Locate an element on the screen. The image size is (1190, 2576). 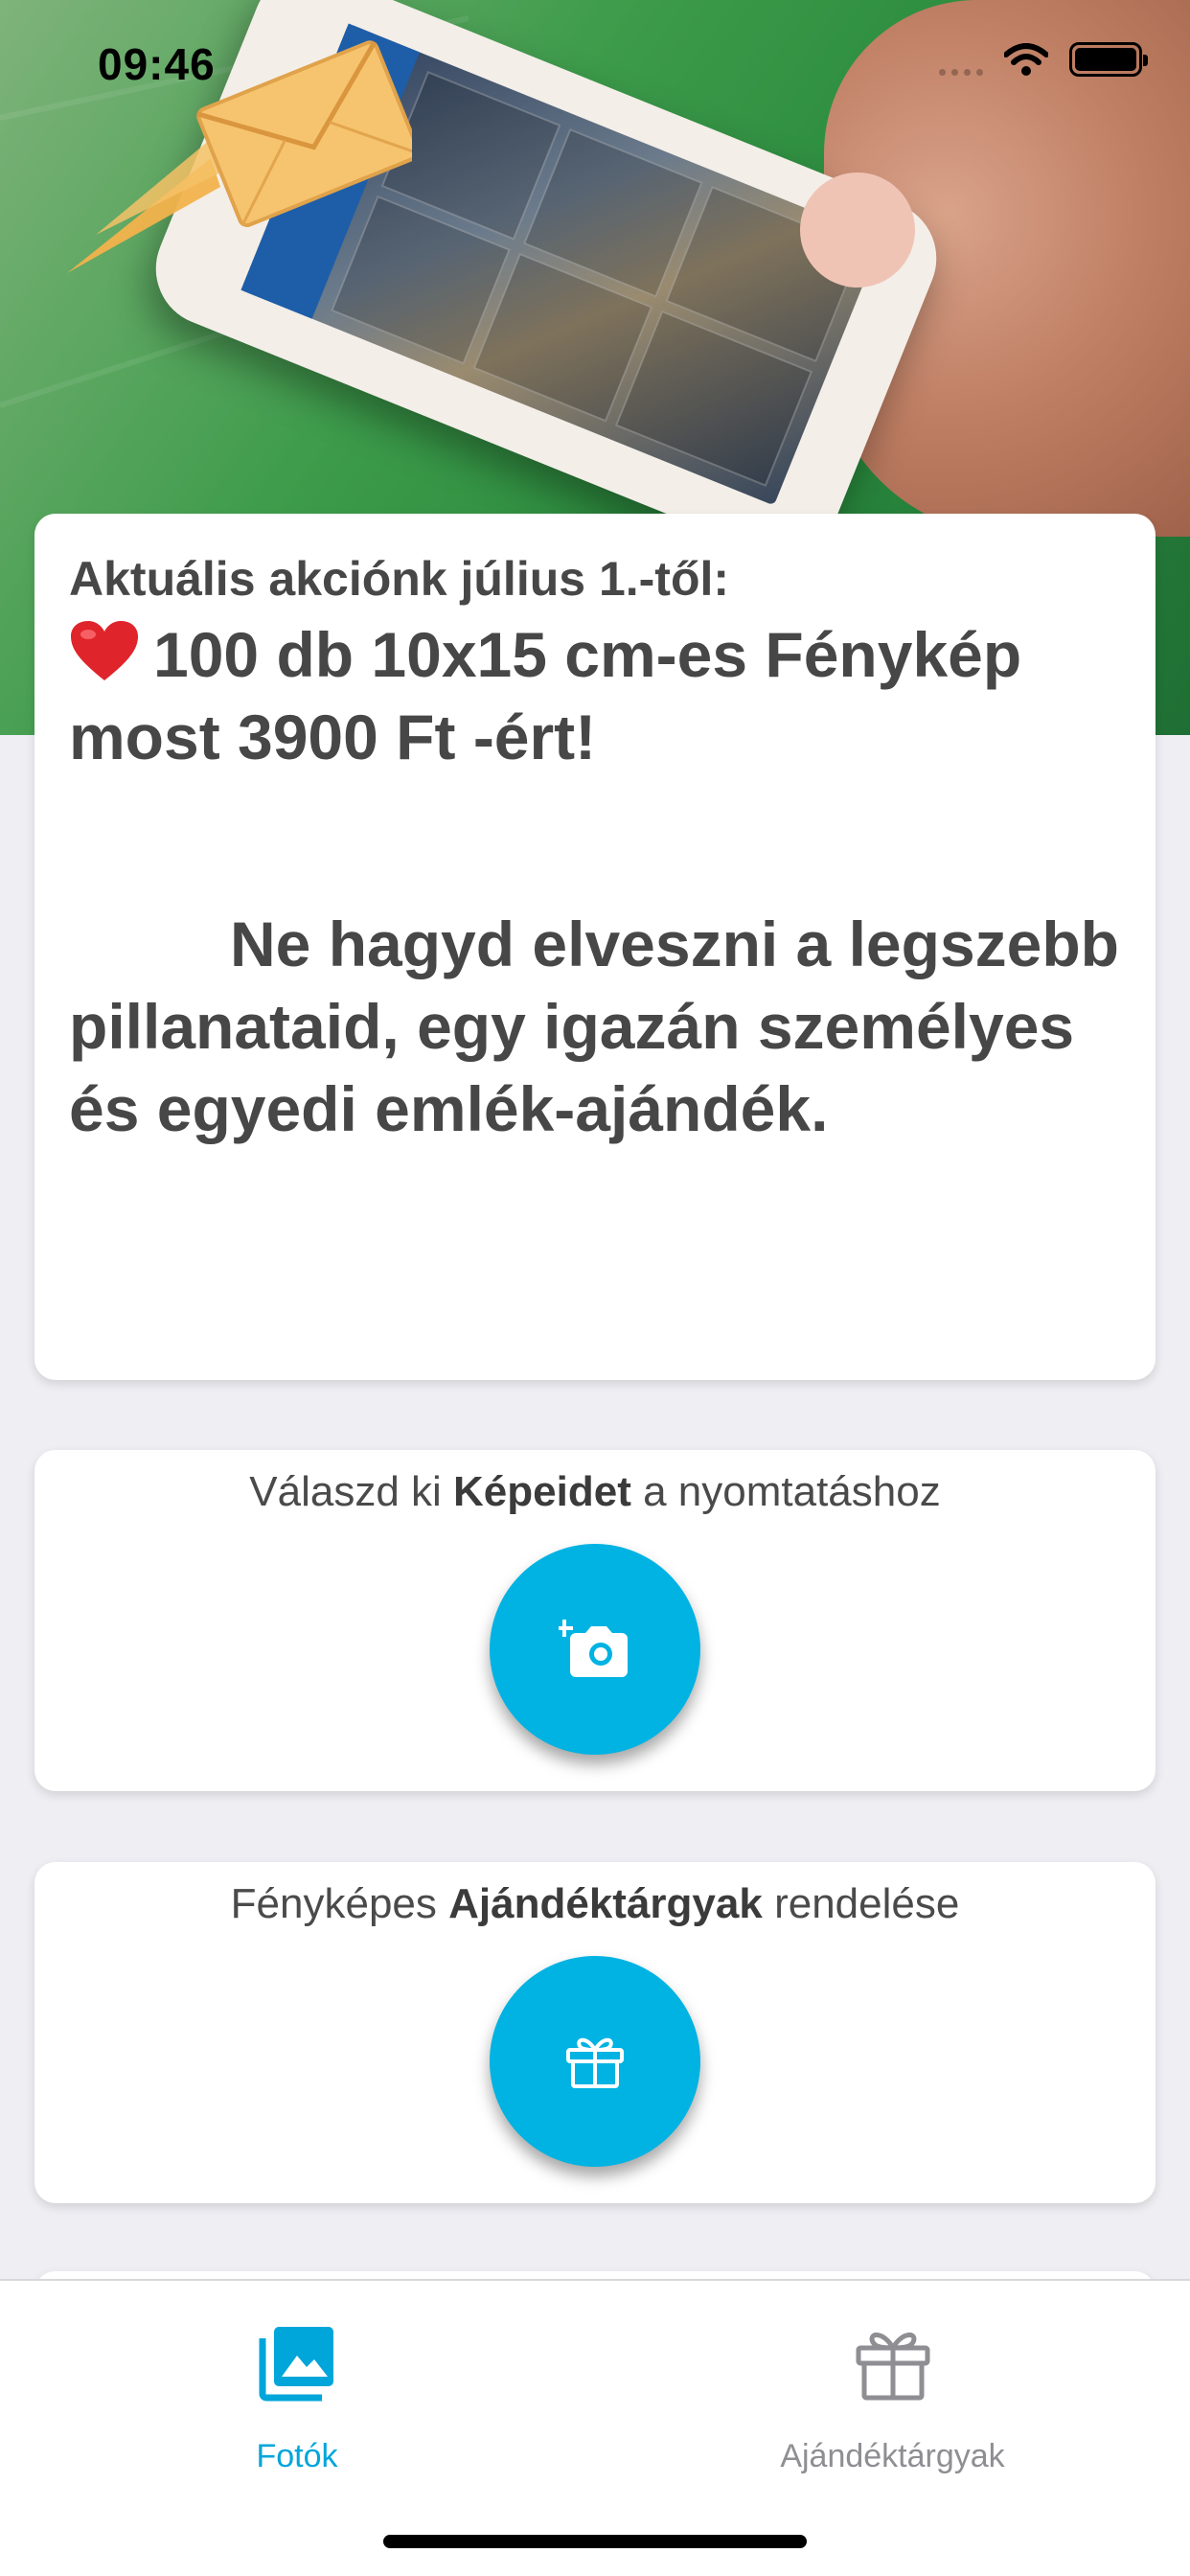
tab-photos: Fotók is located at coordinates (297, 2396).